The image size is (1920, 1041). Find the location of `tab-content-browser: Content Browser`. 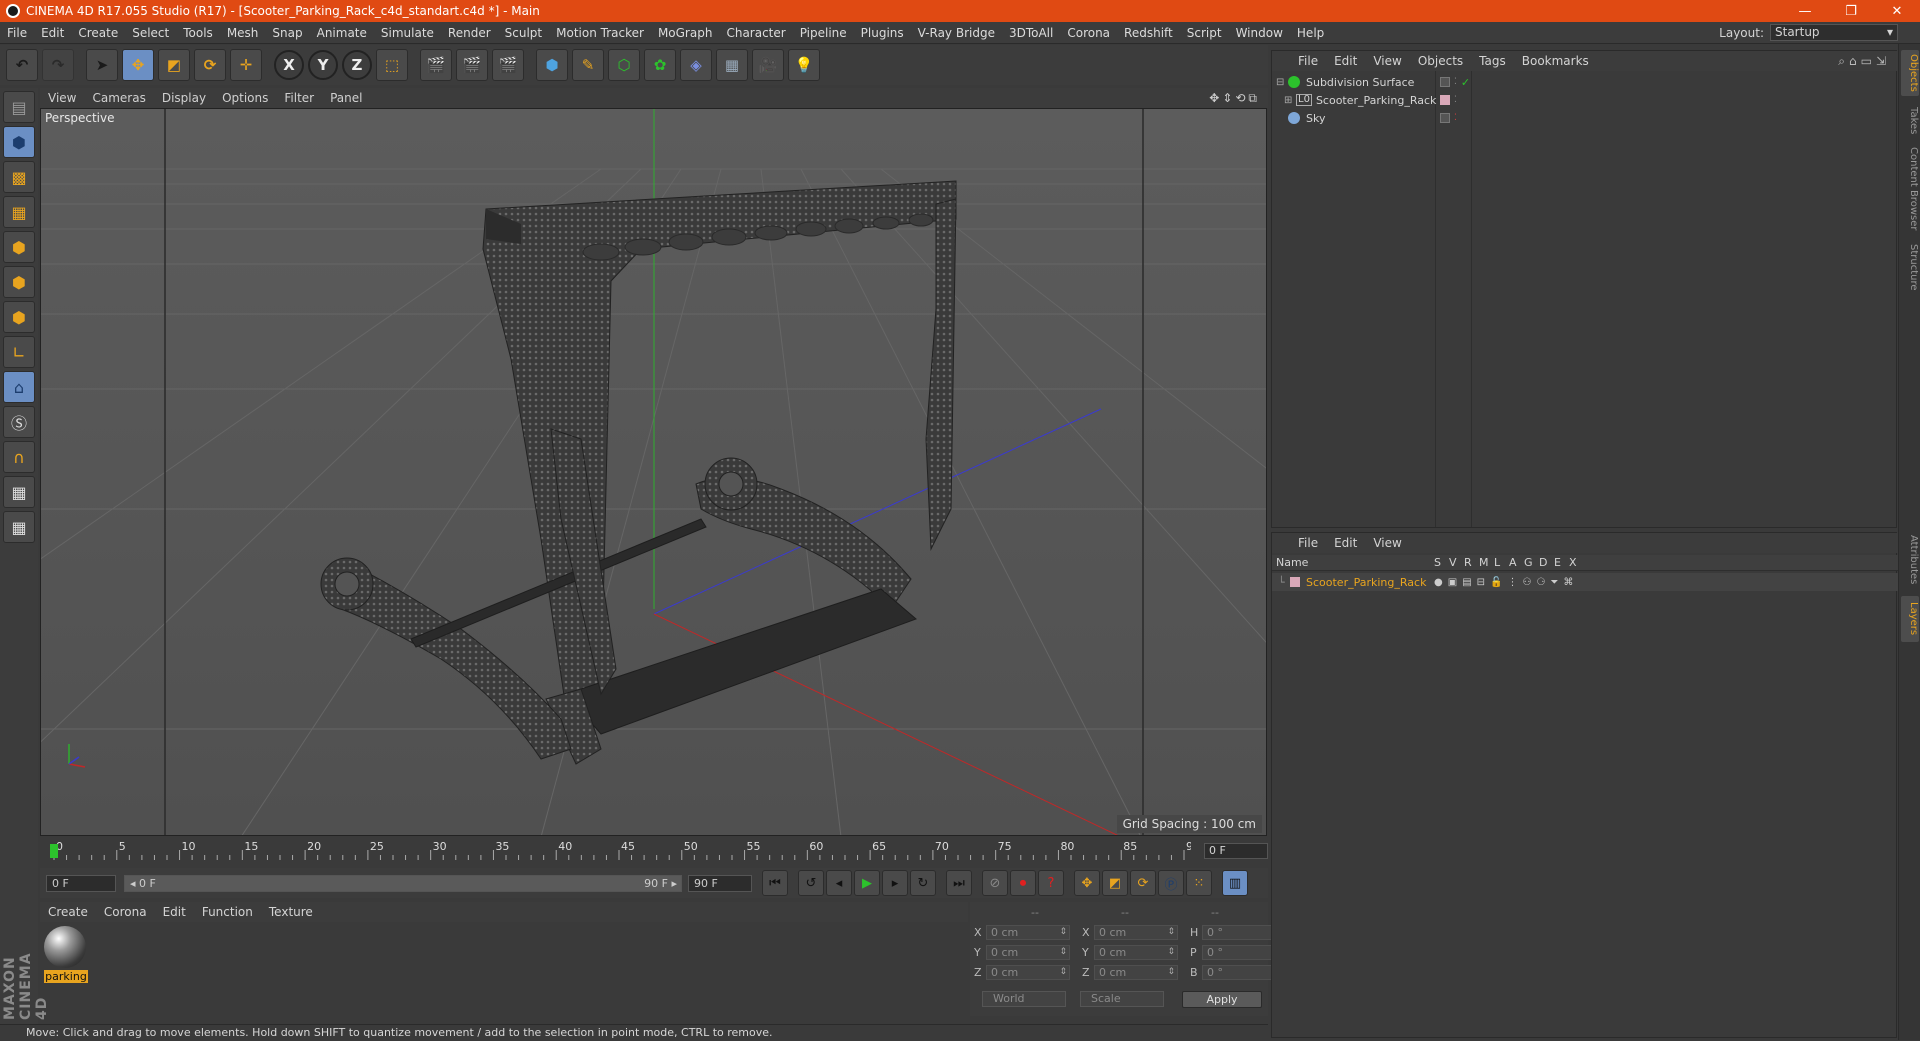

tab-content-browser: Content Browser is located at coordinates (1910, 189).